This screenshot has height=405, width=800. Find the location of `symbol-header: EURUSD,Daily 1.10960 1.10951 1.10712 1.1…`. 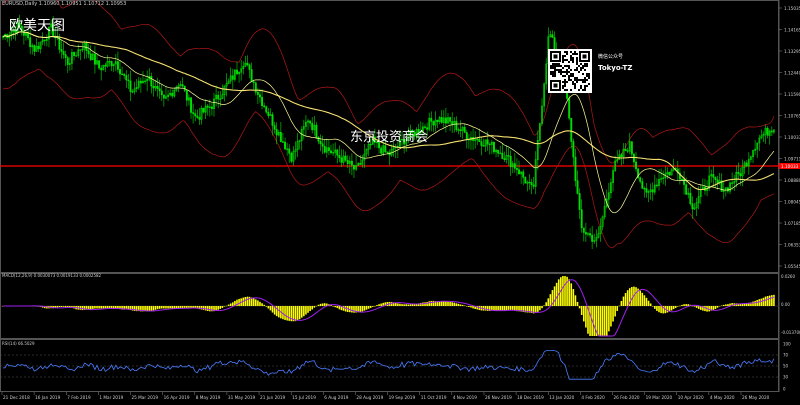

symbol-header: EURUSD,Daily 1.10960 1.10951 1.10712 1.1… is located at coordinates (64, 4).